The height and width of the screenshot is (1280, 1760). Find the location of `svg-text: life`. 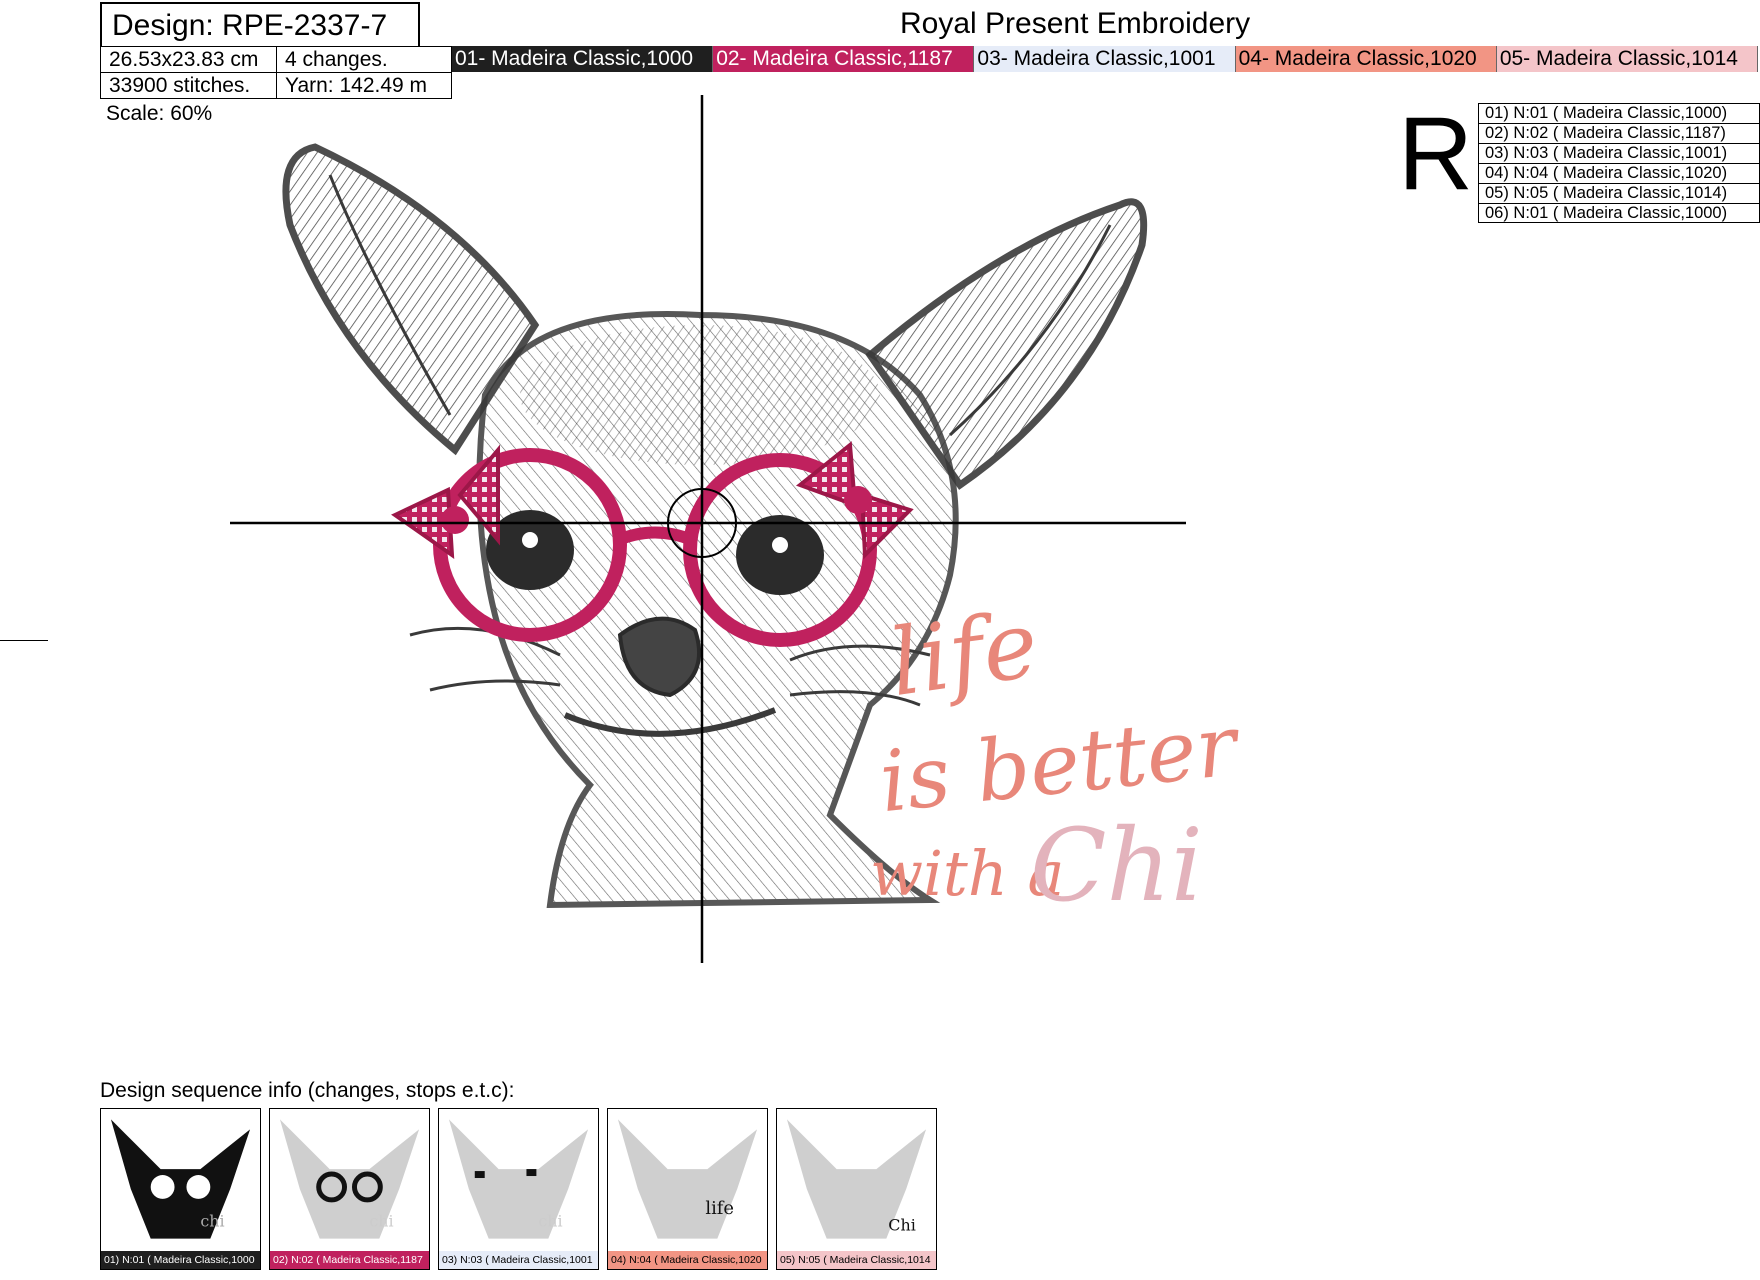

svg-text: life is located at coordinates (719, 1208).